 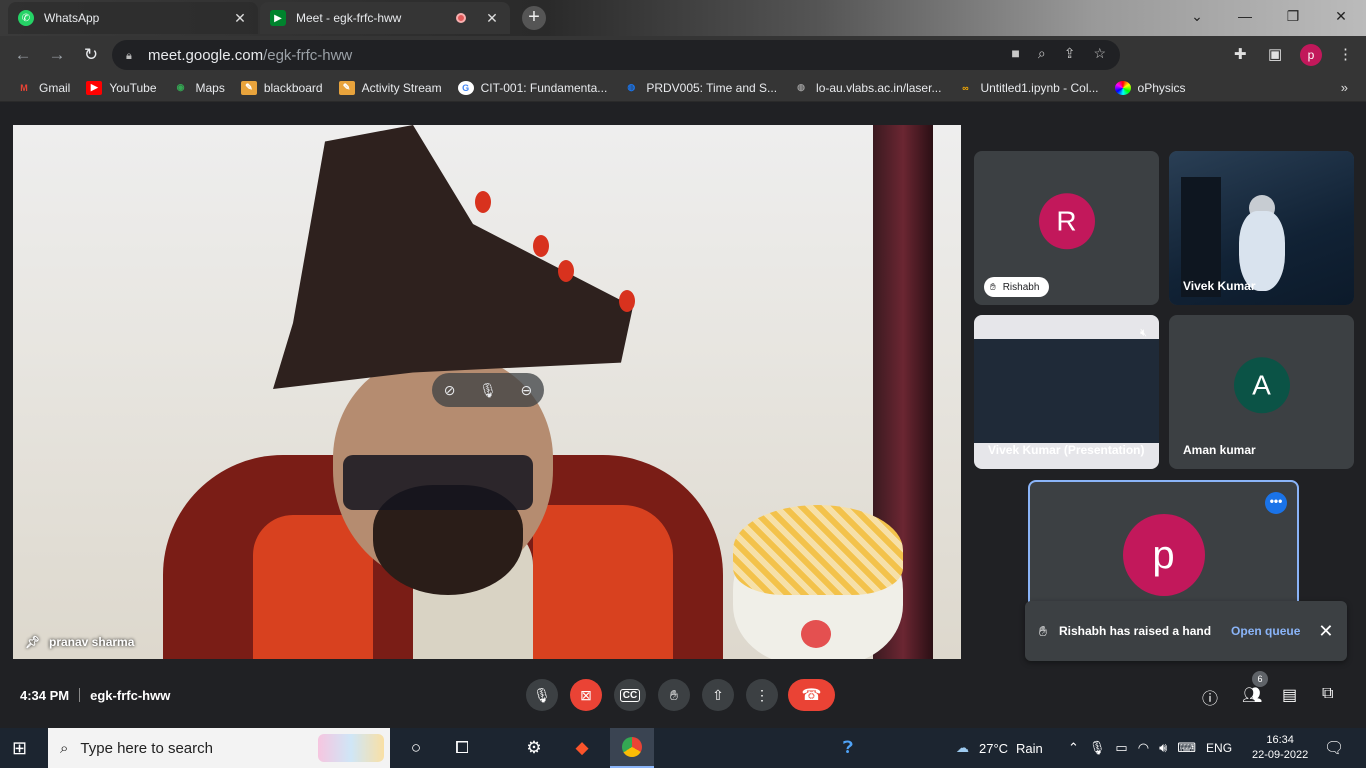 I want to click on bookmark-ophysics: oPhysics, so click(x=1150, y=87).